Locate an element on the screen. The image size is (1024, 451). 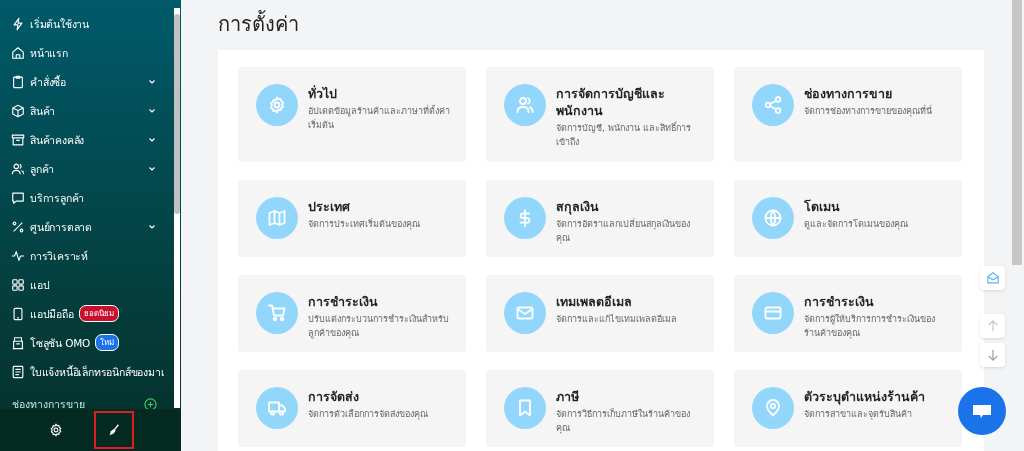
card-title: การจัดการบัญชีและพนักงาน is located at coordinates (611, 102).